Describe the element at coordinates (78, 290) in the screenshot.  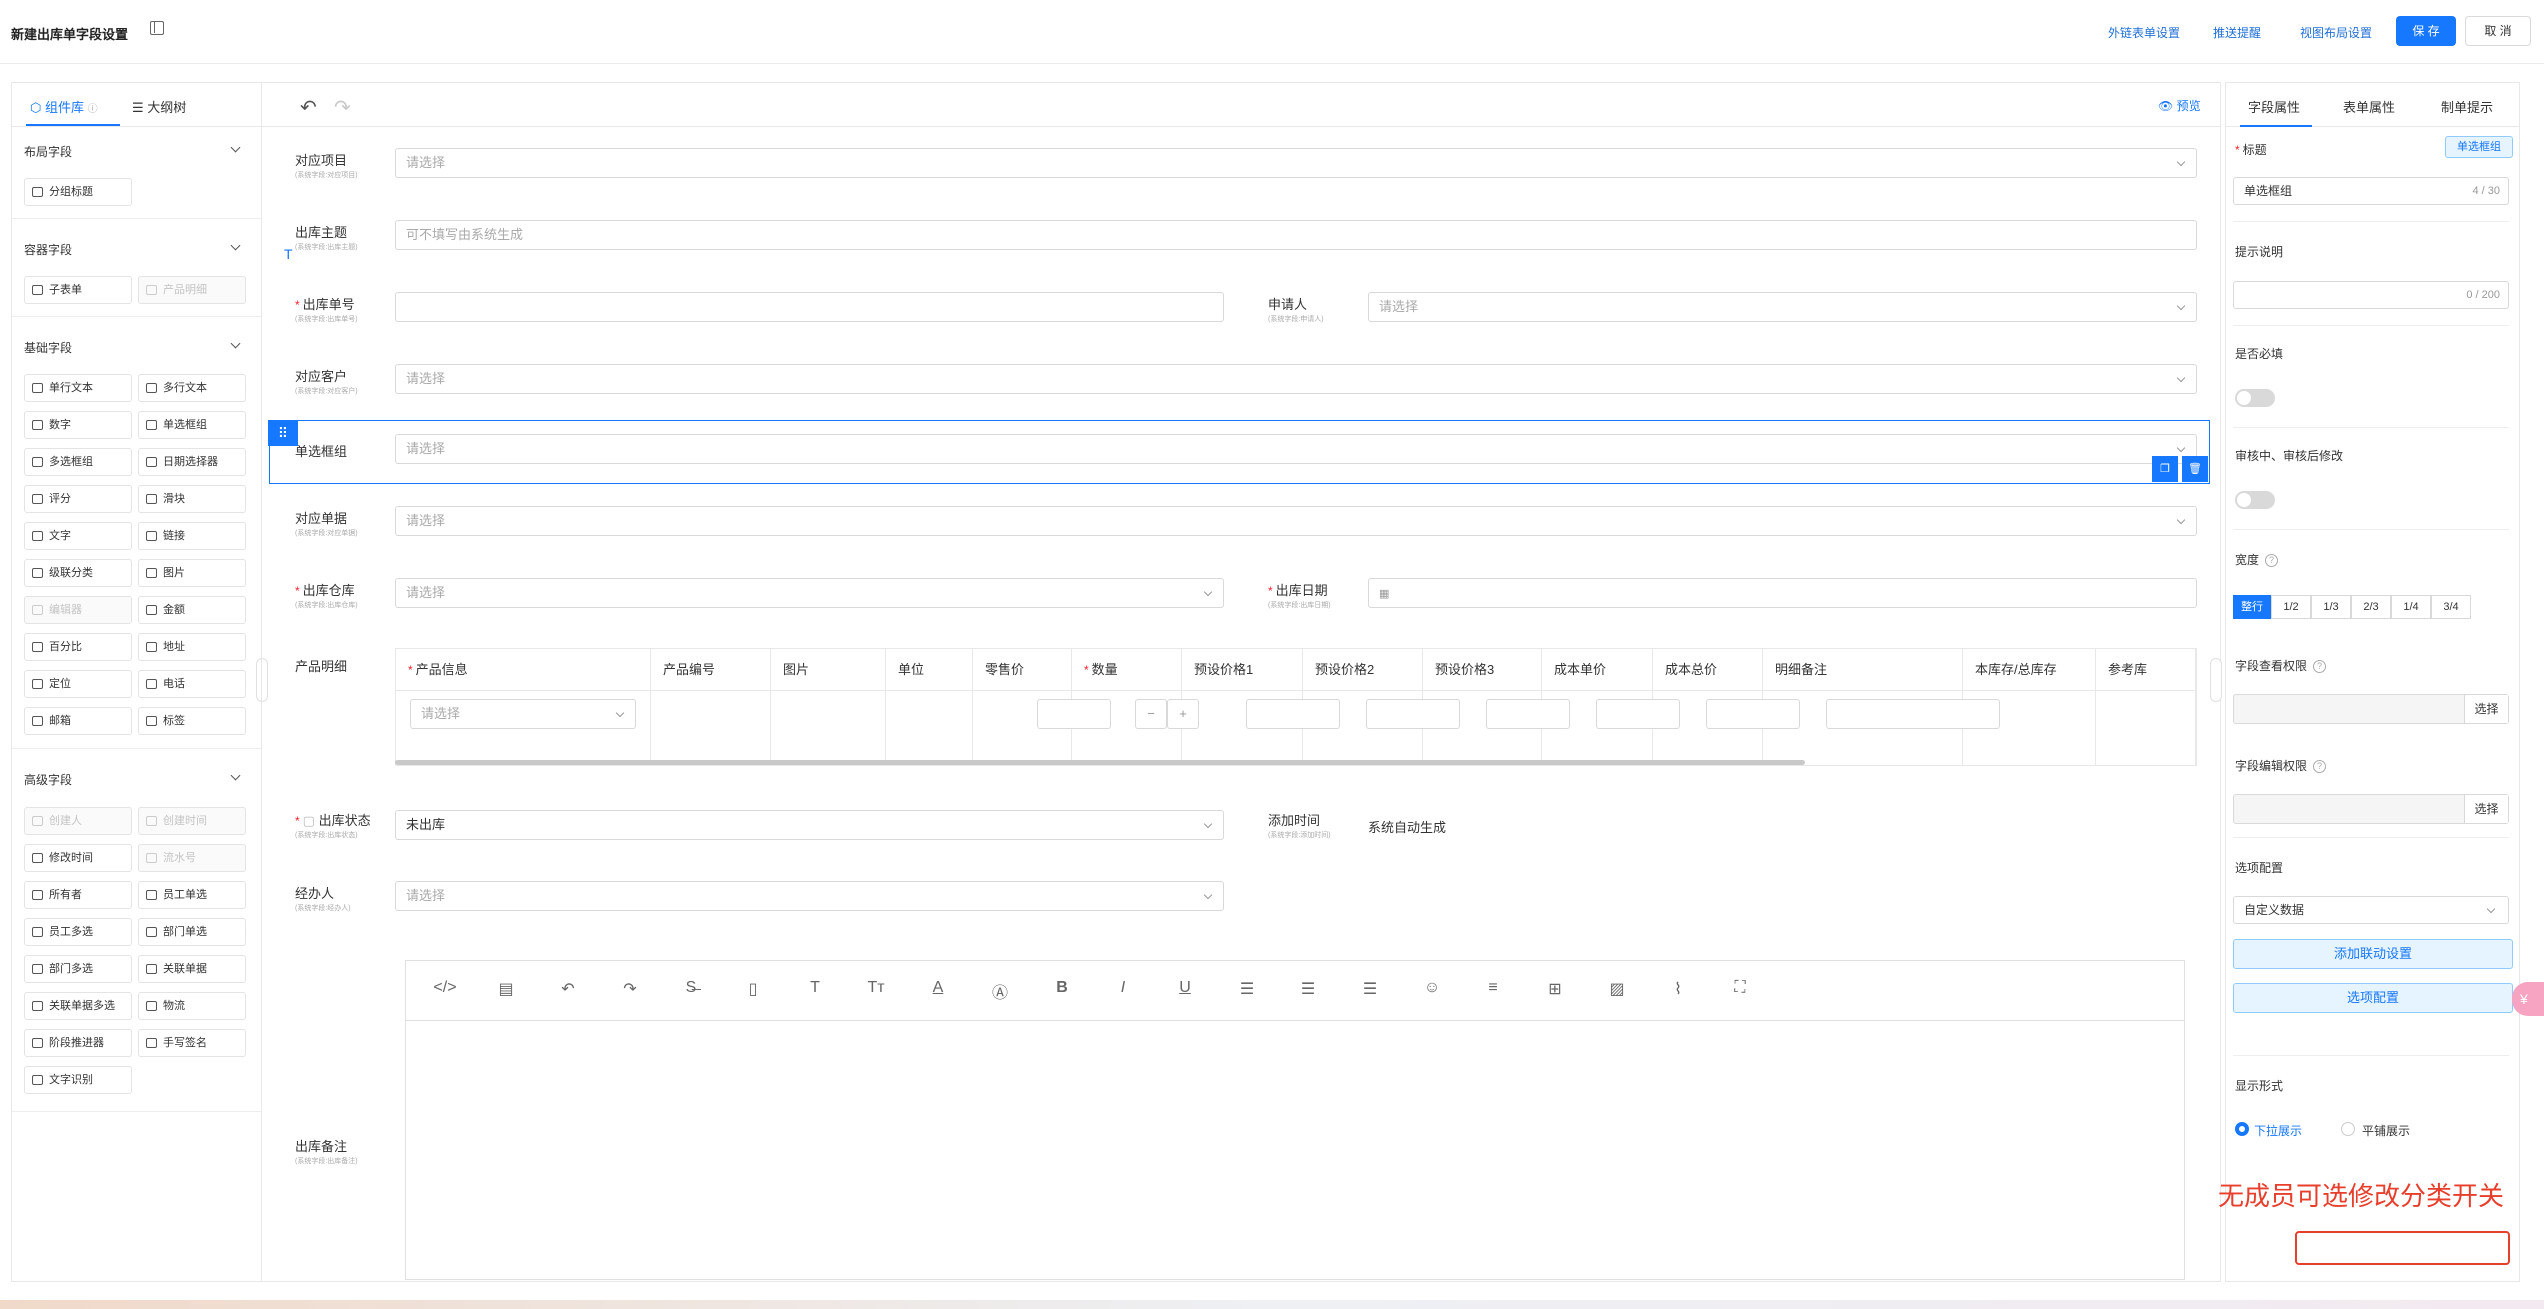
I see `component-subform: 子表单` at that location.